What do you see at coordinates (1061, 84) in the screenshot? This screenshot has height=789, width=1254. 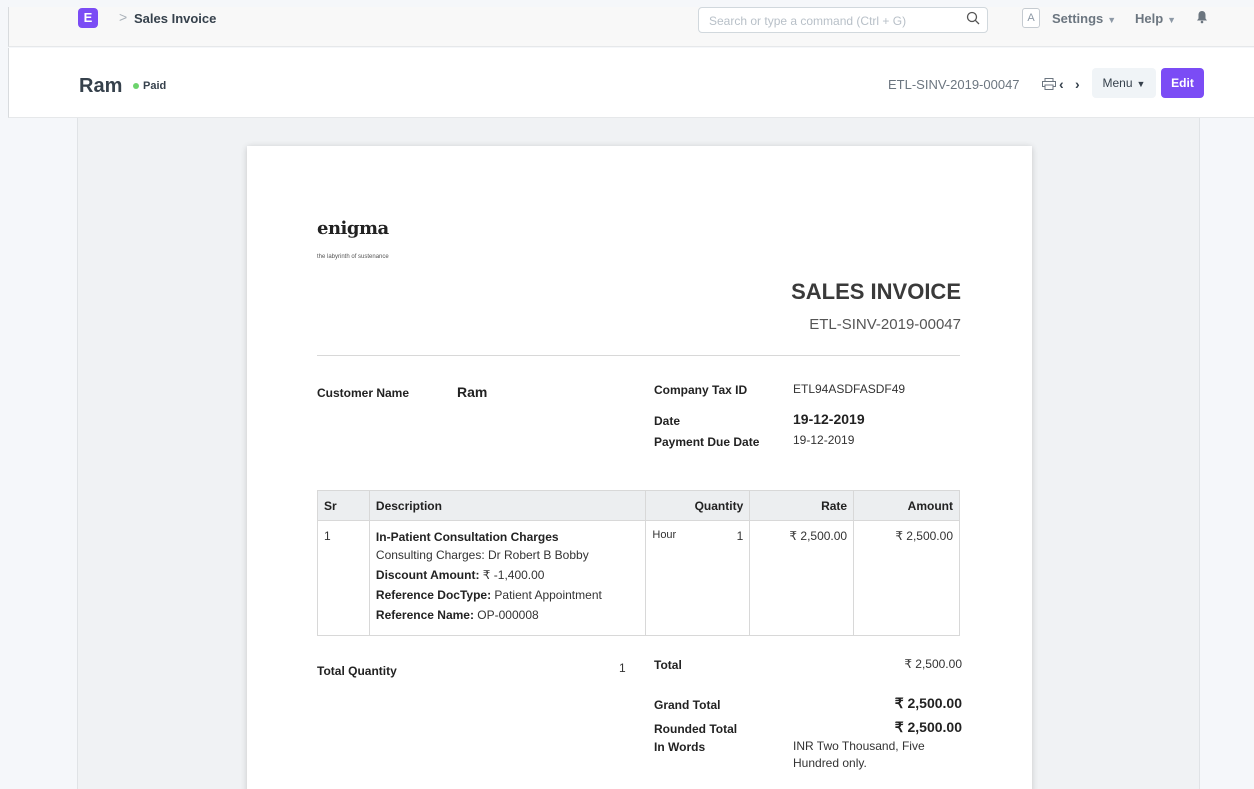 I see `previous-document-icon: ‹` at bounding box center [1061, 84].